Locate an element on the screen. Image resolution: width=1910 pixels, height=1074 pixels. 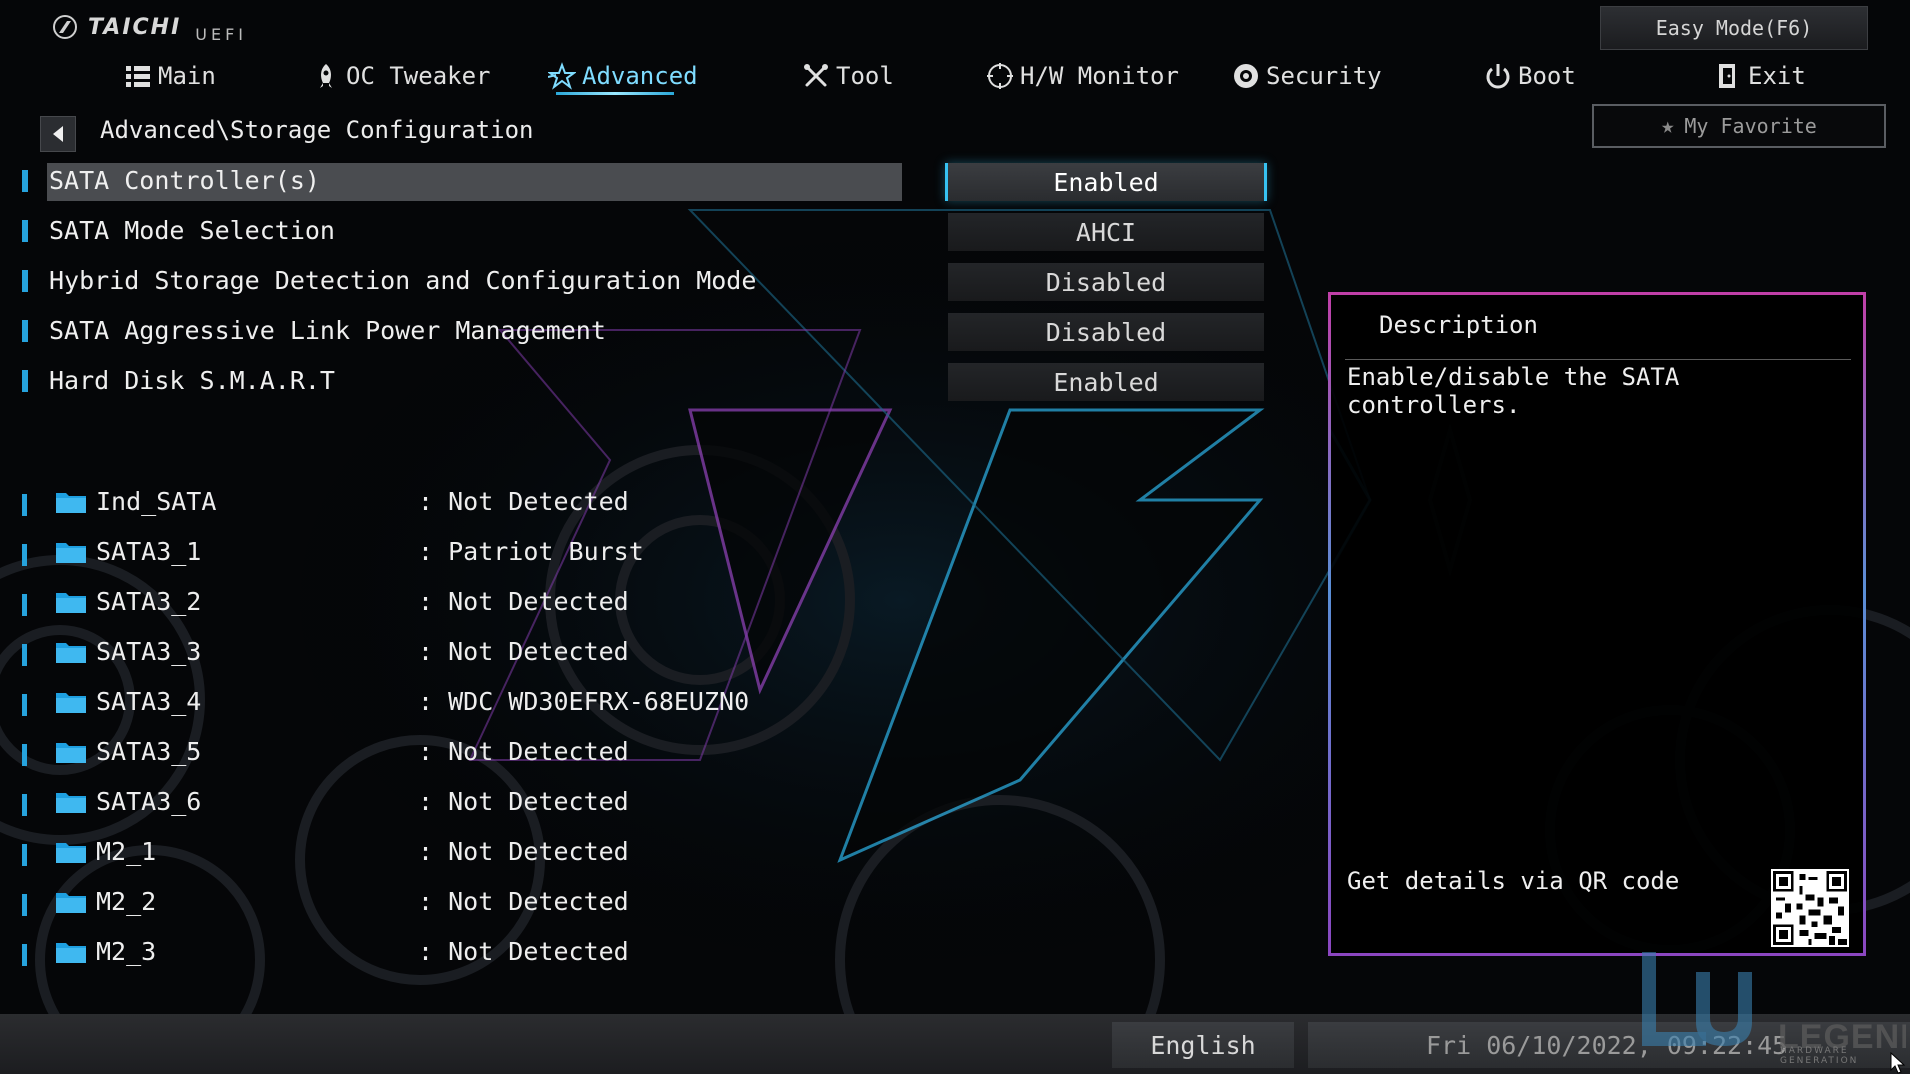
setting-row-sata-mode: SATA Mode Selection AHCI is located at coordinates (640, 231).